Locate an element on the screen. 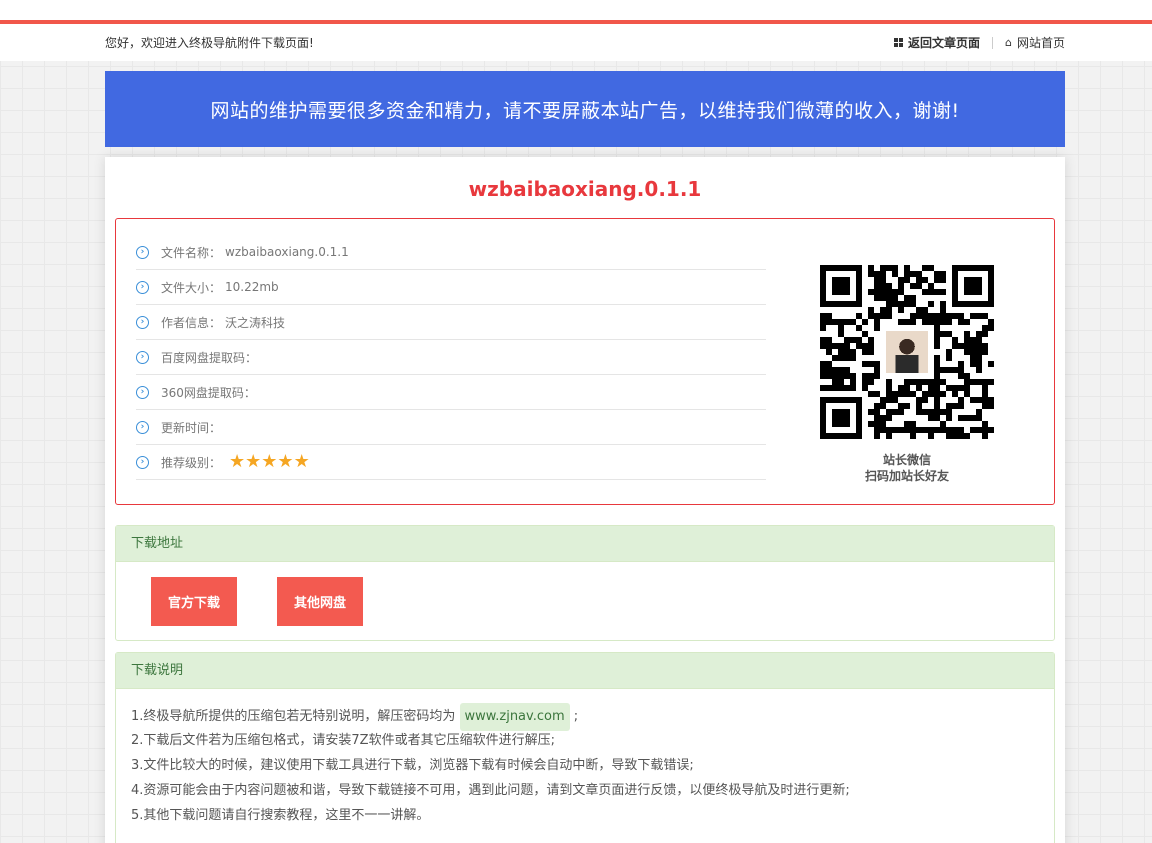 Image resolution: width=1152 pixels, height=843 pixels. wechat-qr-code is located at coordinates (907, 352).